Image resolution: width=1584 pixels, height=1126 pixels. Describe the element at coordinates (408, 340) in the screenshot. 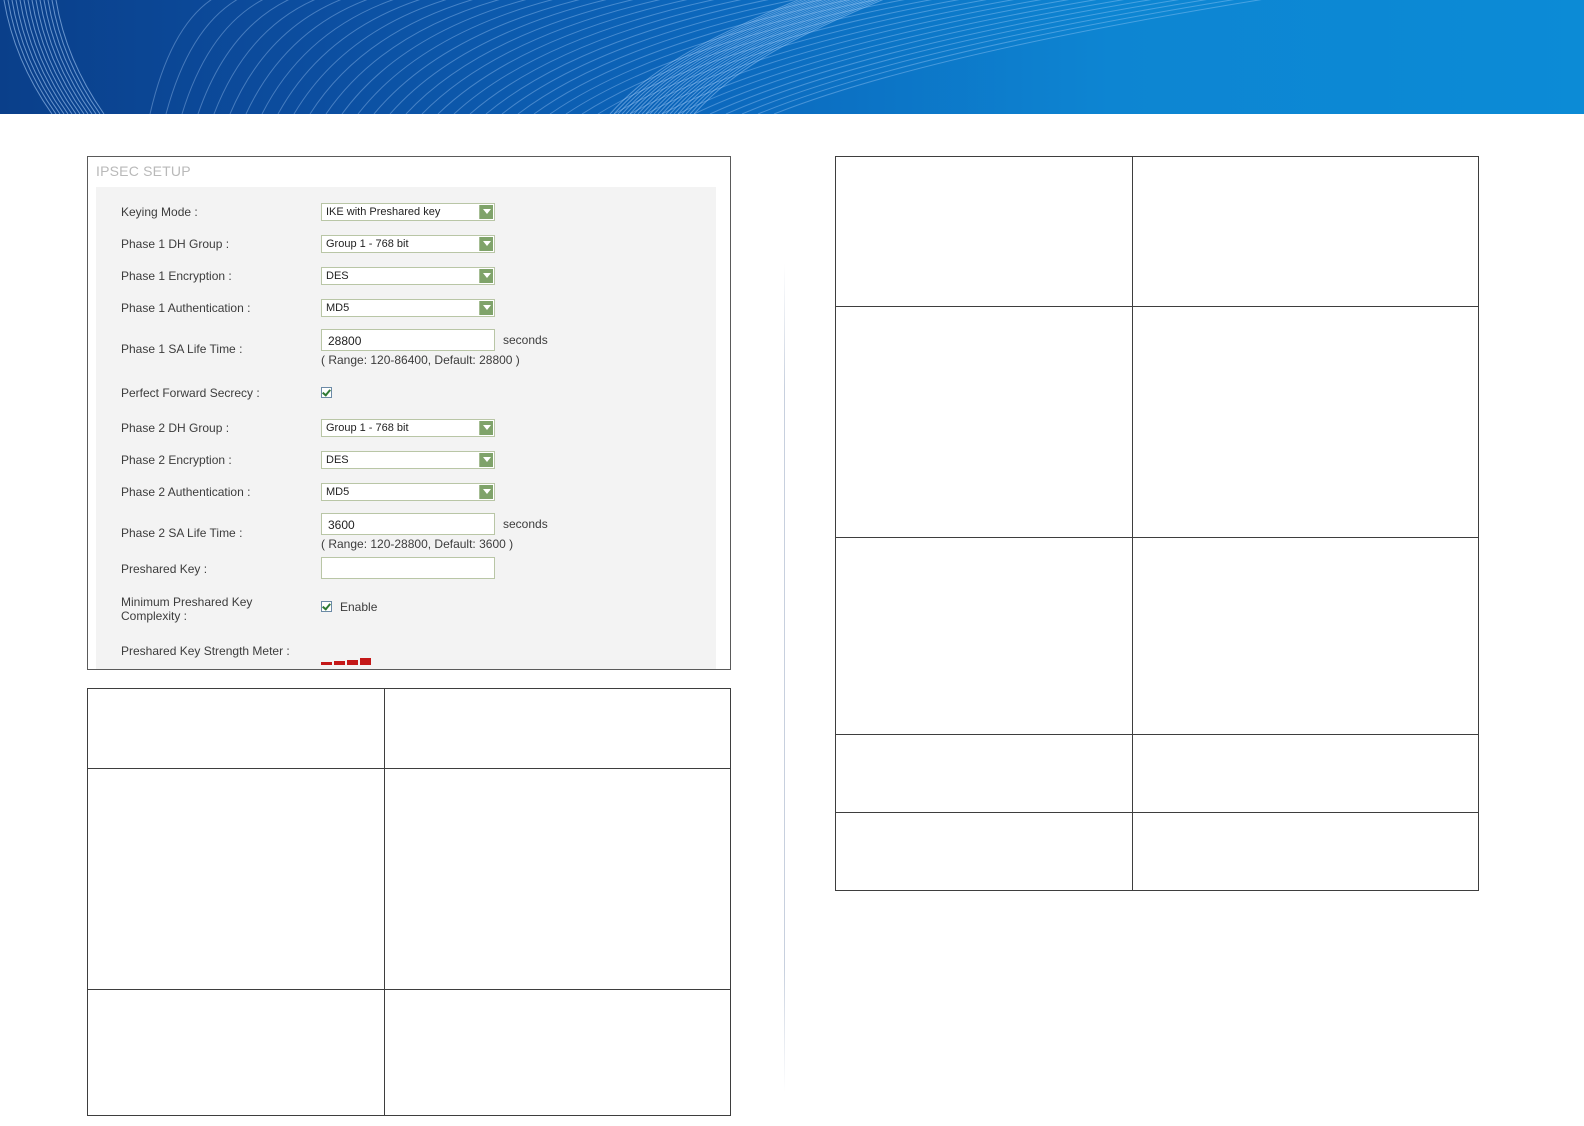

I see `phase1-sa-life-time-input: 28800` at that location.